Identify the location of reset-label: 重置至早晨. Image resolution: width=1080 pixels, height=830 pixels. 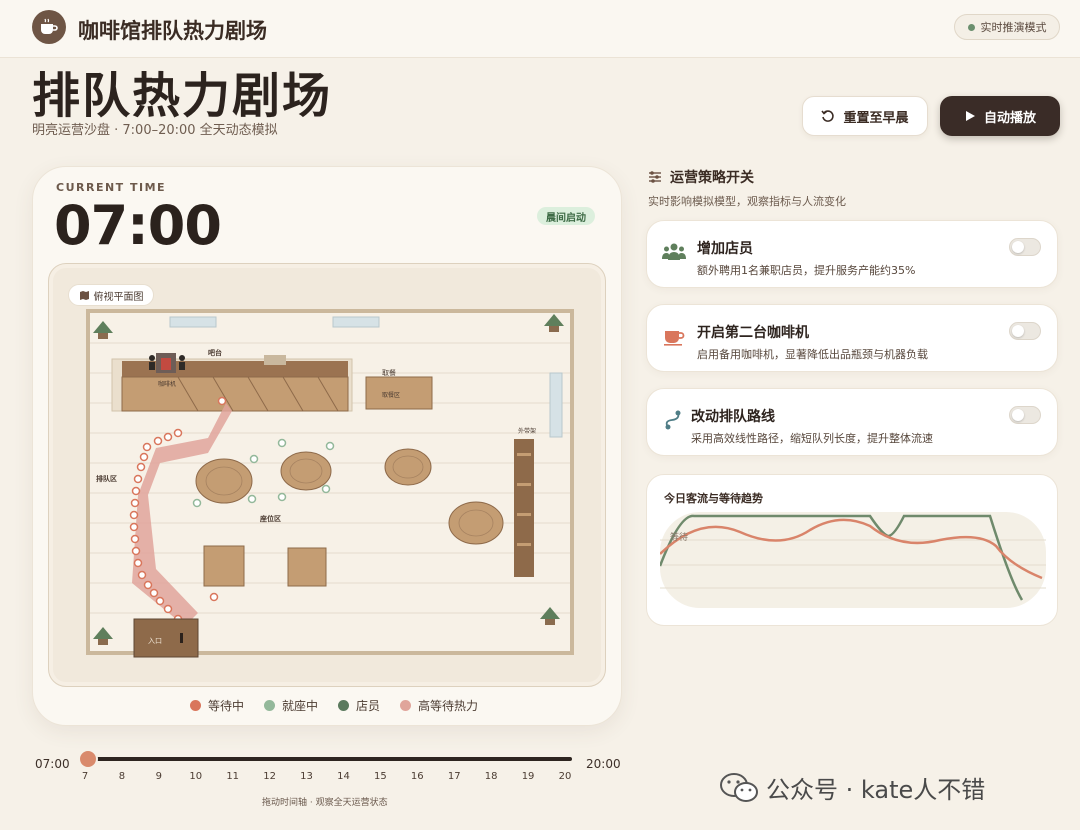
(876, 118).